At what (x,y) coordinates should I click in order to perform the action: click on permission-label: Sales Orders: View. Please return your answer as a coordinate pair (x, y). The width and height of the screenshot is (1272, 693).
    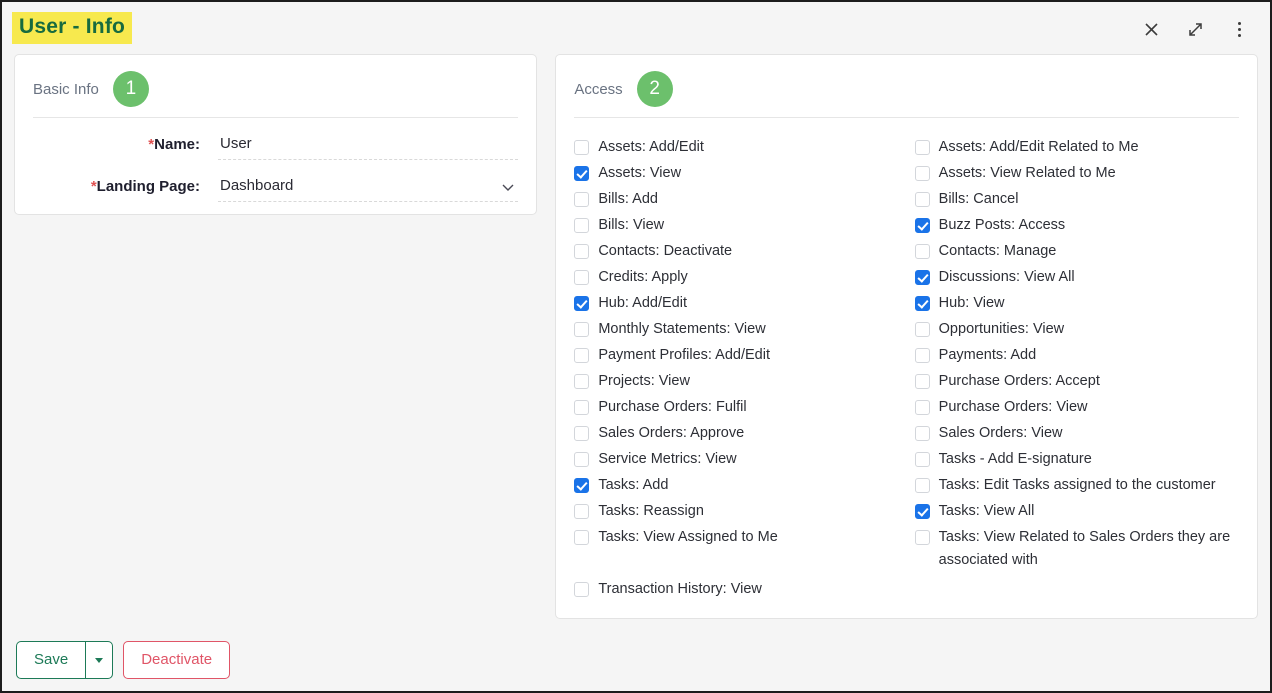
    Looking at the image, I should click on (1001, 433).